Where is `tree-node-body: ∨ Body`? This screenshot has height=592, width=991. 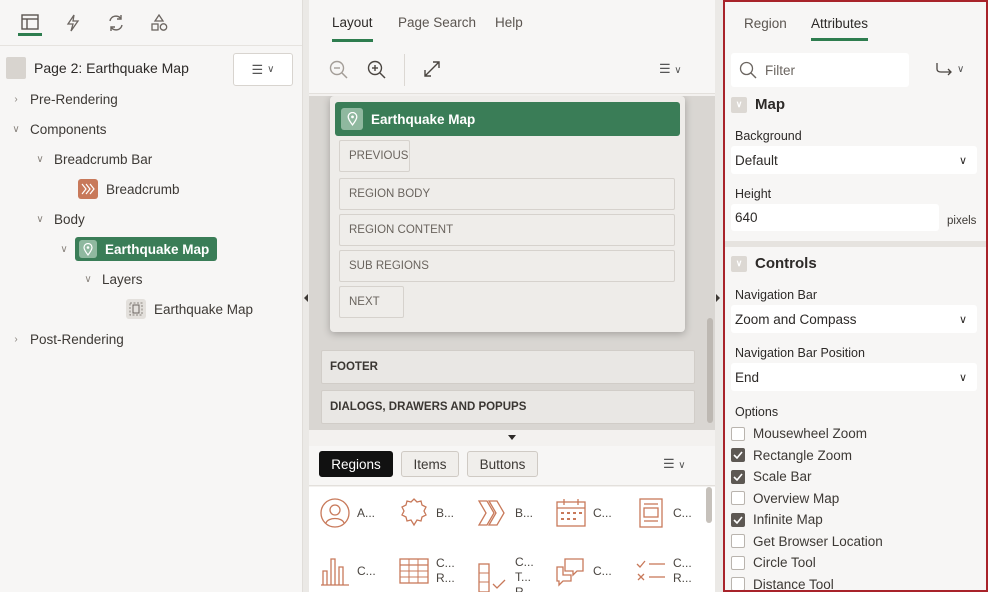 tree-node-body: ∨ Body is located at coordinates (59, 219).